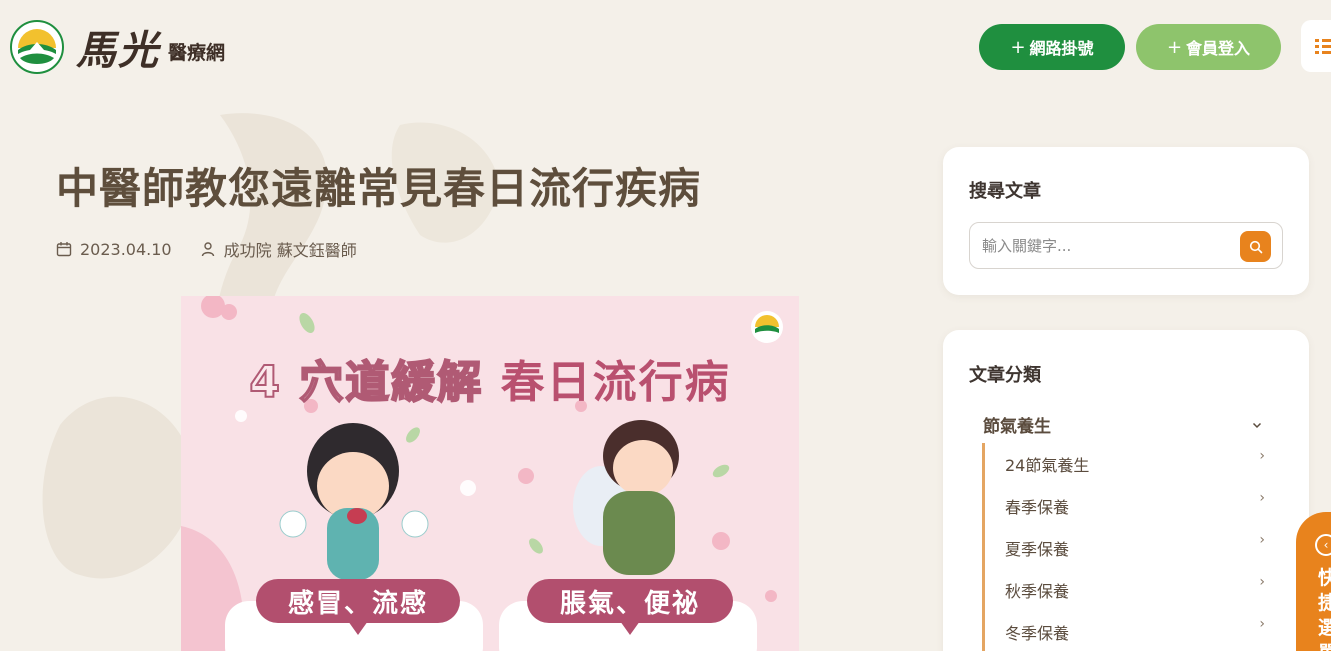  I want to click on logo-sub-text: 醫療網, so click(197, 52).